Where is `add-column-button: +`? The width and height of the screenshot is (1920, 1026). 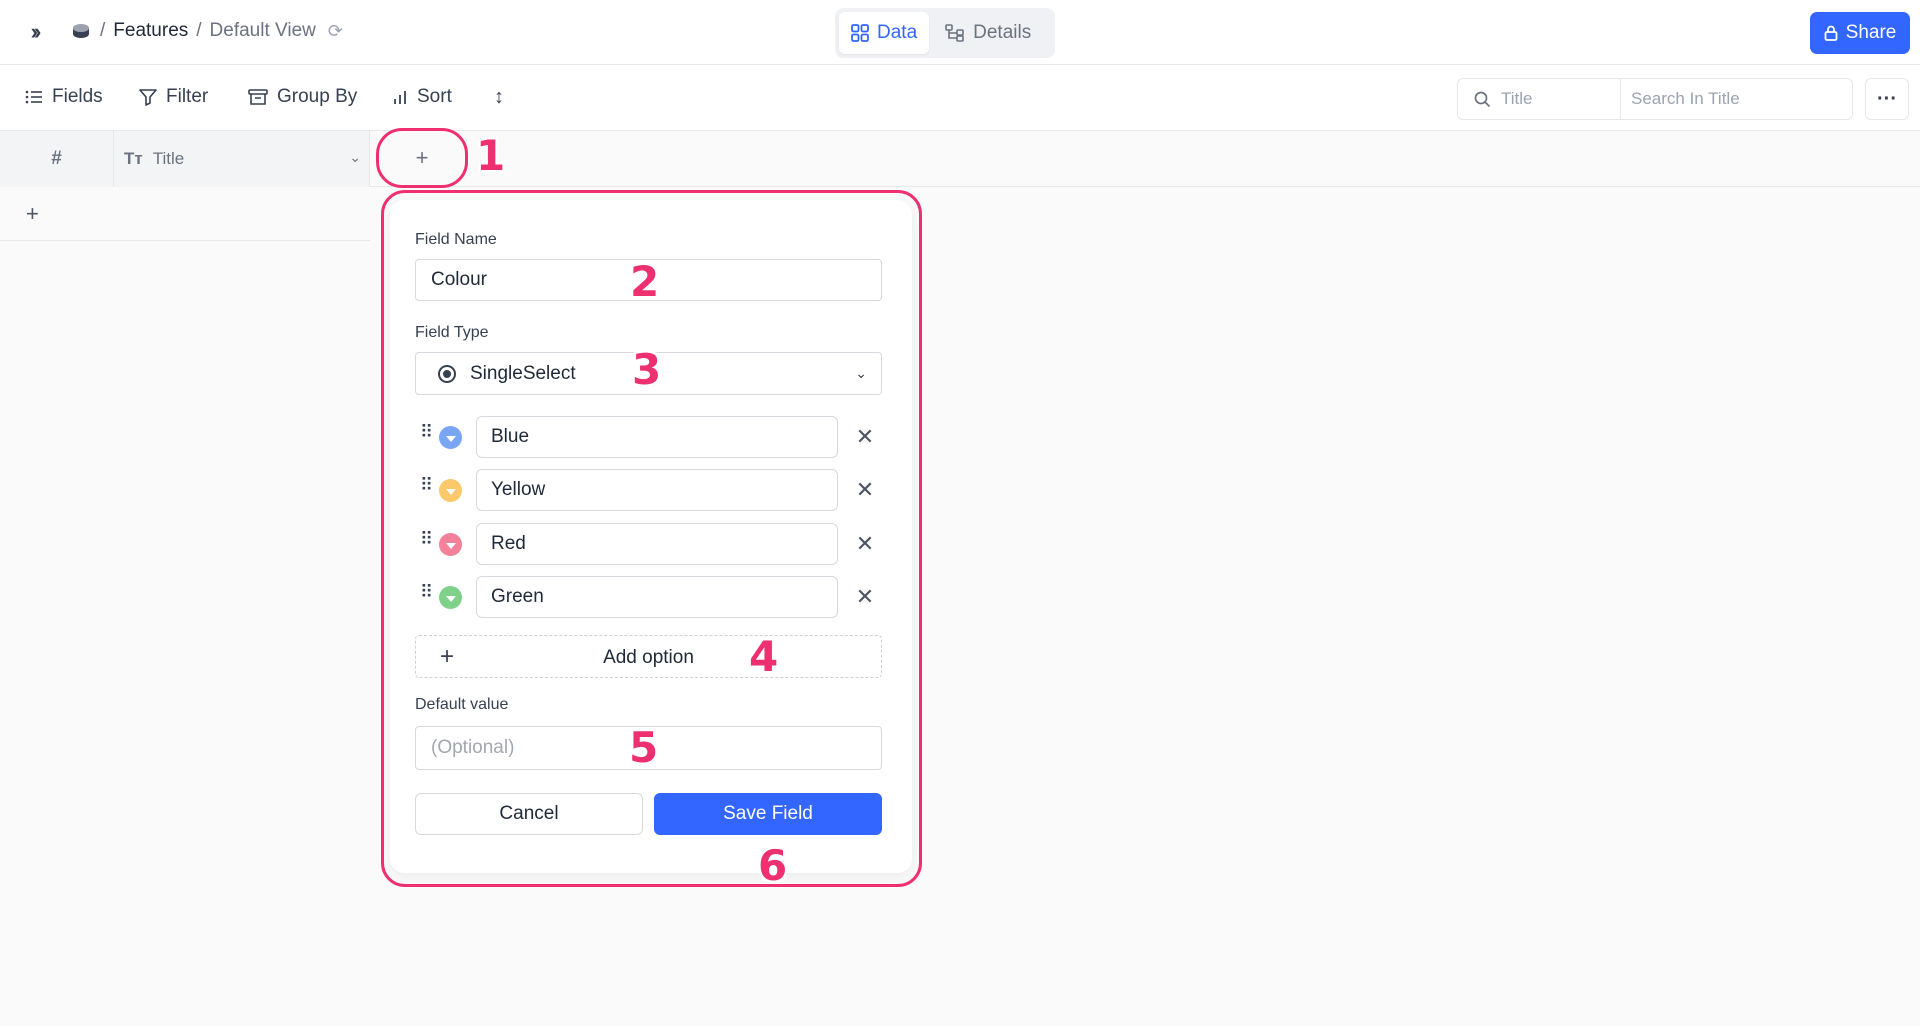 add-column-button: + is located at coordinates (422, 158).